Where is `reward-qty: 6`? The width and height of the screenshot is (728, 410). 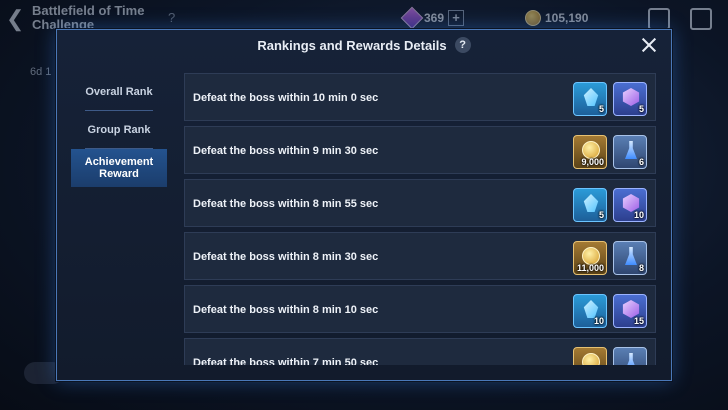
reward-qty: 6 is located at coordinates (641, 162).